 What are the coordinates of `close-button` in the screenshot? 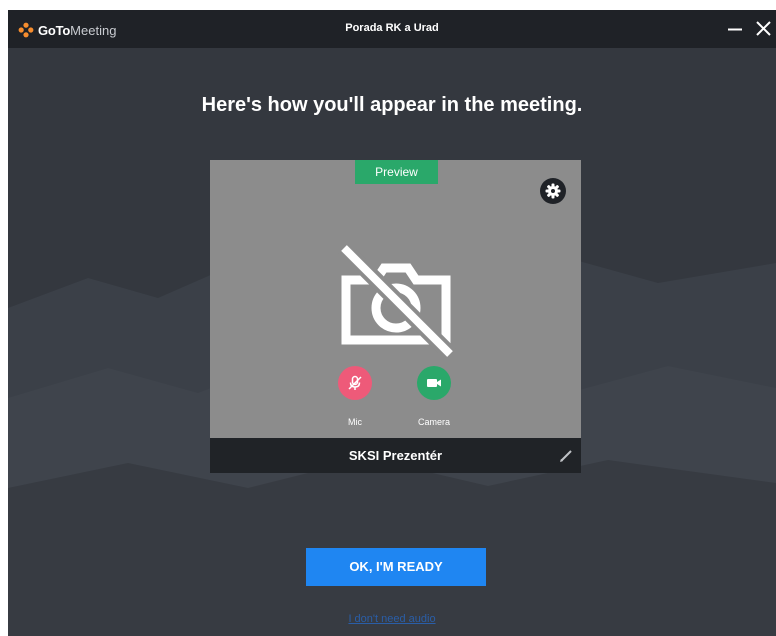 It's located at (763, 29).